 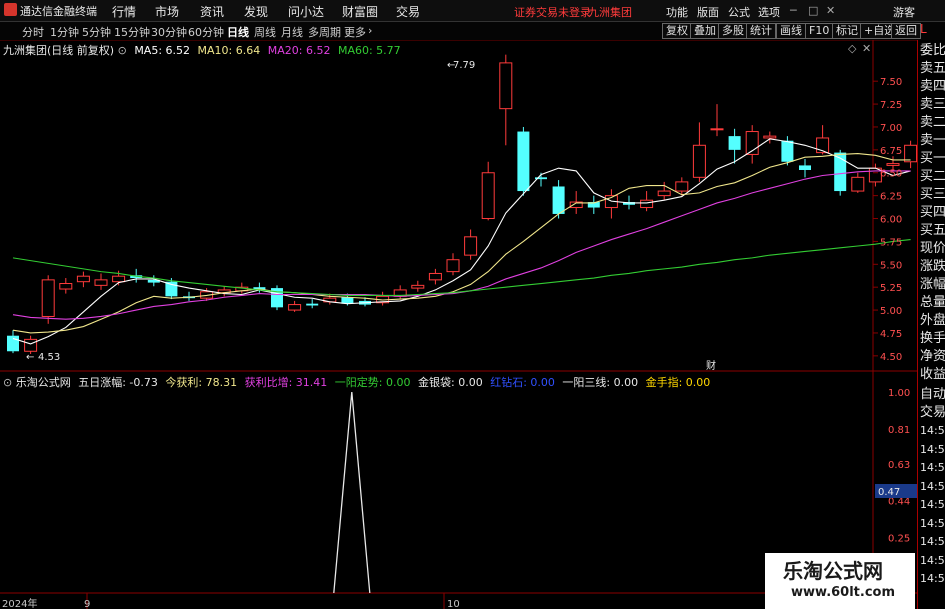 What do you see at coordinates (355, 32) in the screenshot?
I see `period-more: 更多` at bounding box center [355, 32].